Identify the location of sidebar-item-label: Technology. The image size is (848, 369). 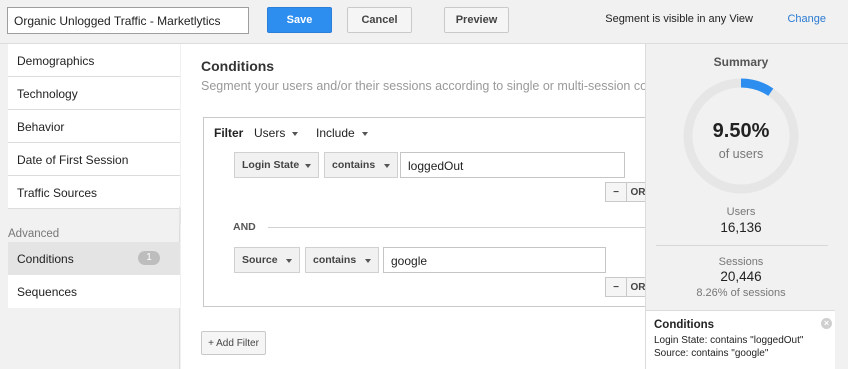
(47, 94).